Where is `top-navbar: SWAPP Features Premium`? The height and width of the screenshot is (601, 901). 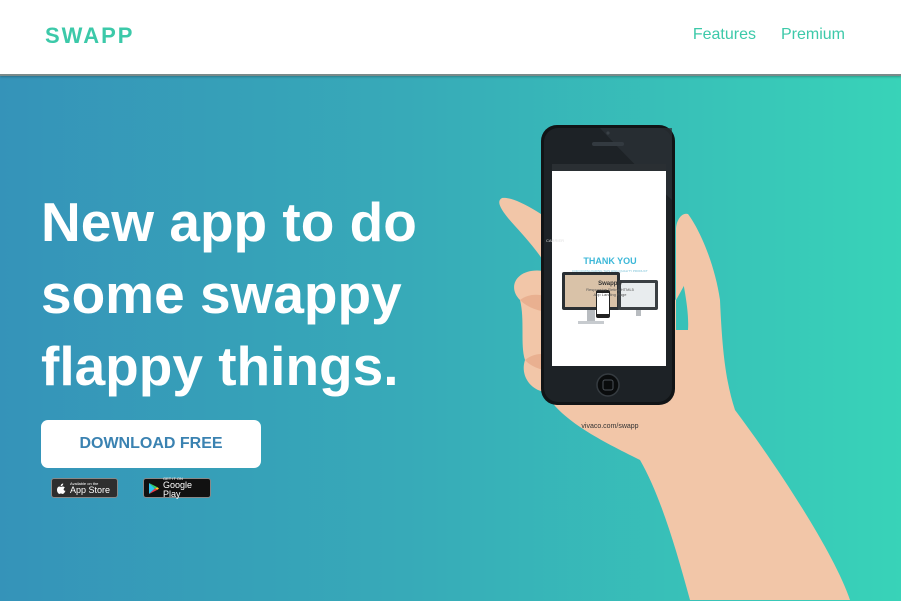
top-navbar: SWAPP Features Premium is located at coordinates (450, 38).